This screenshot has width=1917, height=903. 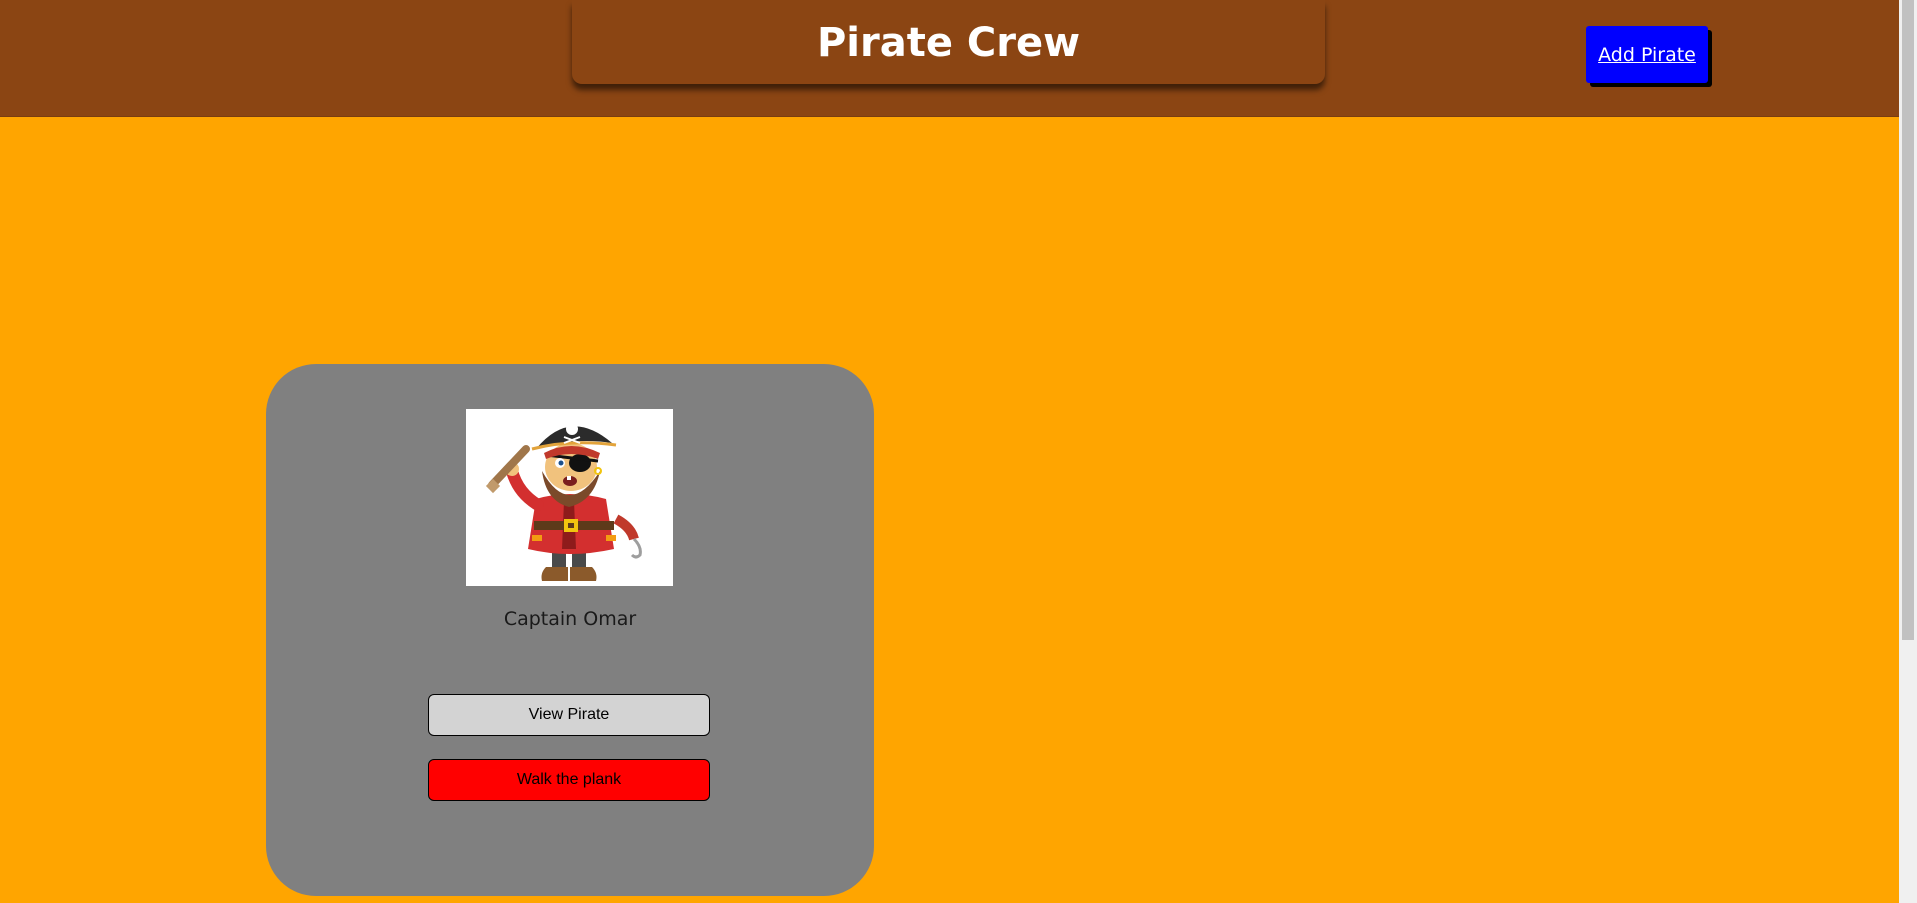 What do you see at coordinates (570, 619) in the screenshot?
I see `pirate-name: Captain Omar` at bounding box center [570, 619].